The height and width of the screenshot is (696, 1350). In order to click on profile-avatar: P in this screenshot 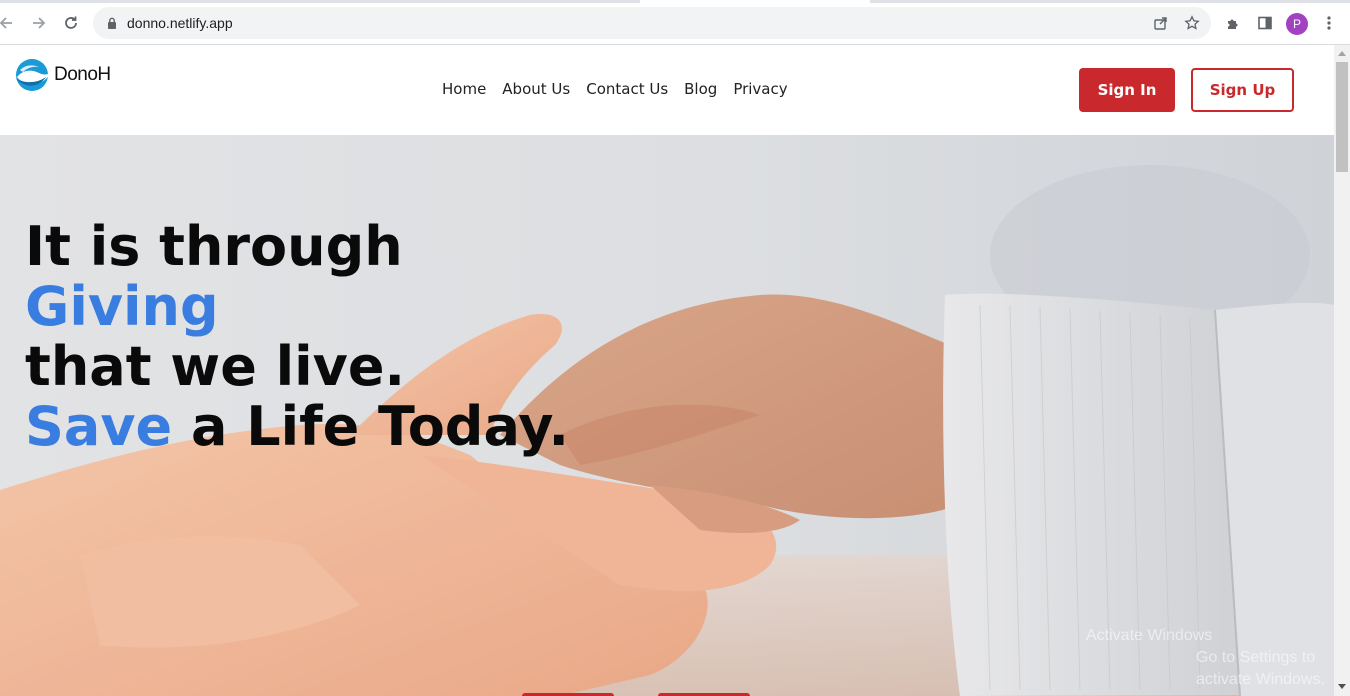, I will do `click(1297, 24)`.